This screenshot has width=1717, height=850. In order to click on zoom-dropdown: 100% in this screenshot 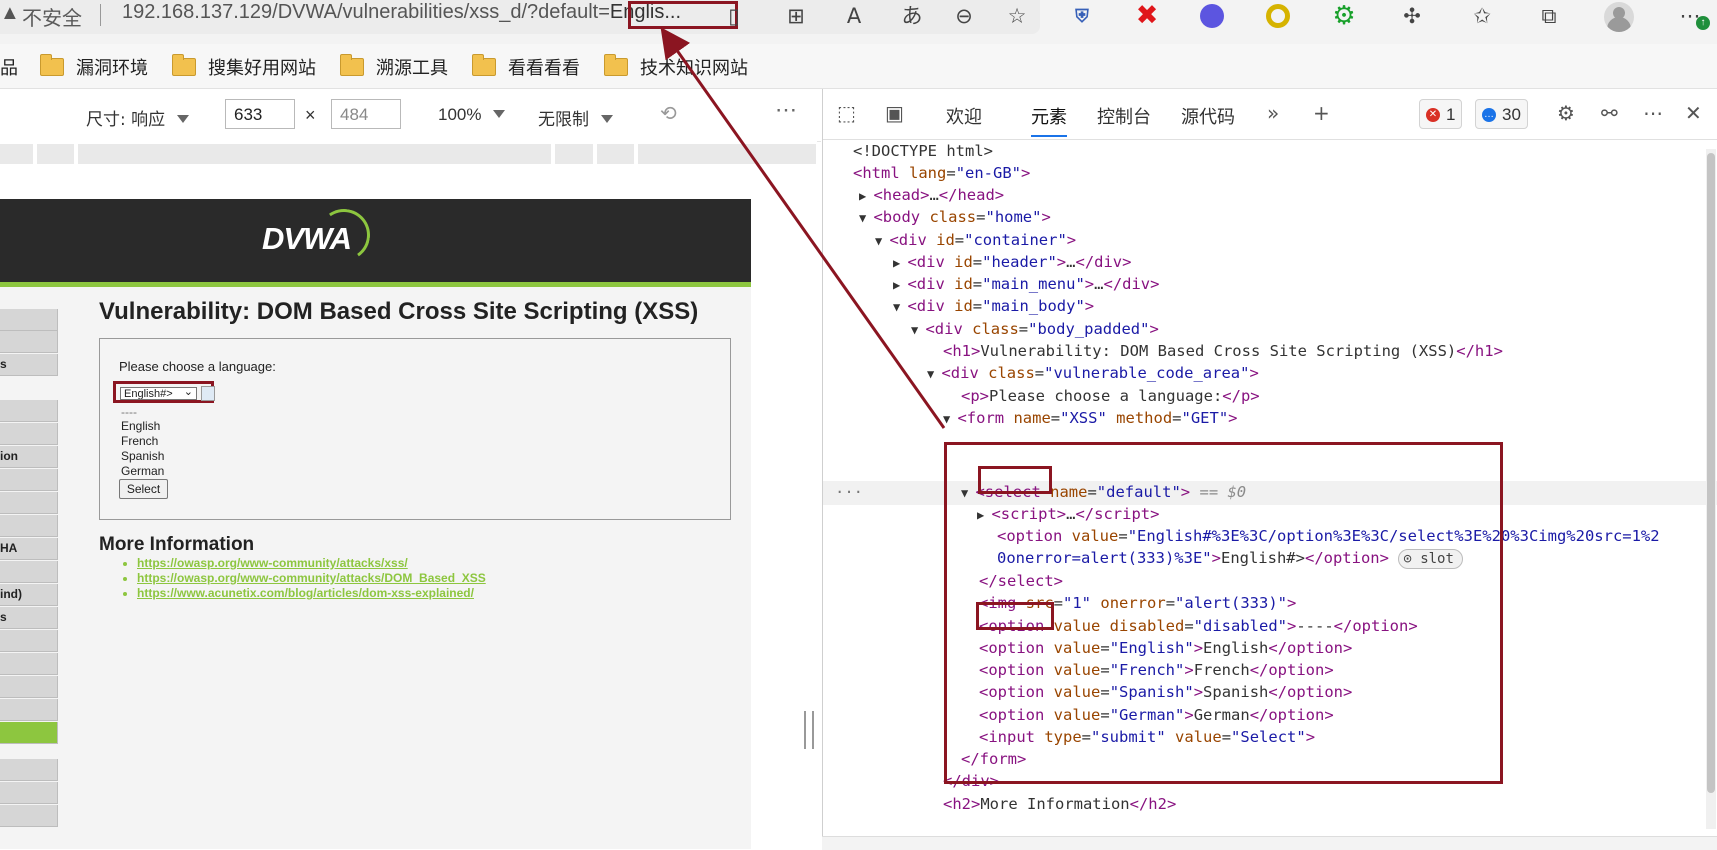, I will do `click(472, 115)`.